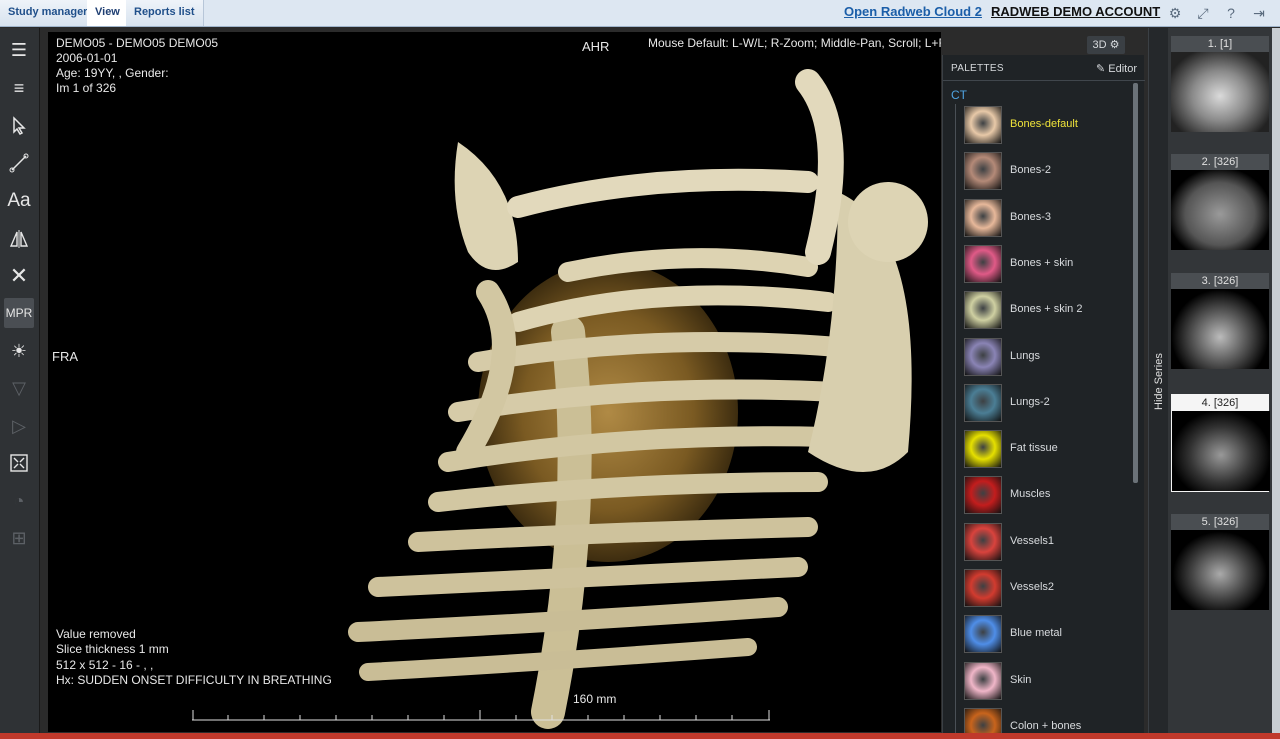 This screenshot has width=1280, height=739. I want to click on palette-label: Bones + skin 2, so click(1046, 309).